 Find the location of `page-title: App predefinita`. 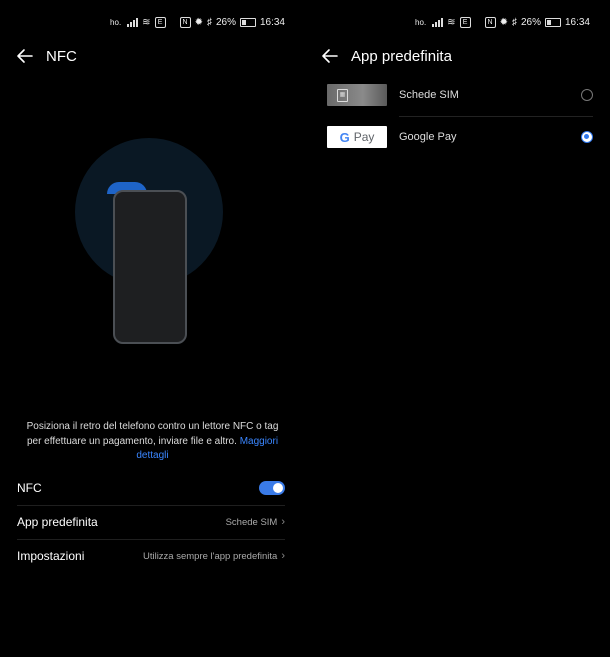

page-title: App predefinita is located at coordinates (401, 56).